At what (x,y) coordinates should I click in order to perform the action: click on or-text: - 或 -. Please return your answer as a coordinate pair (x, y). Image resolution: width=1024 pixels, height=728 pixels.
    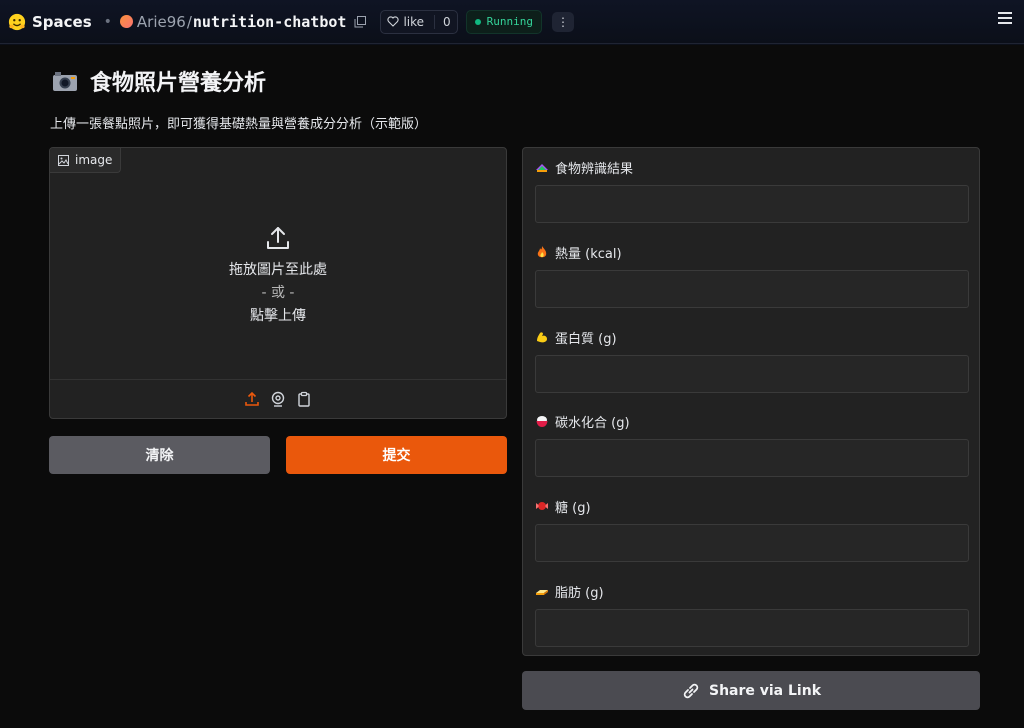
    Looking at the image, I should click on (278, 292).